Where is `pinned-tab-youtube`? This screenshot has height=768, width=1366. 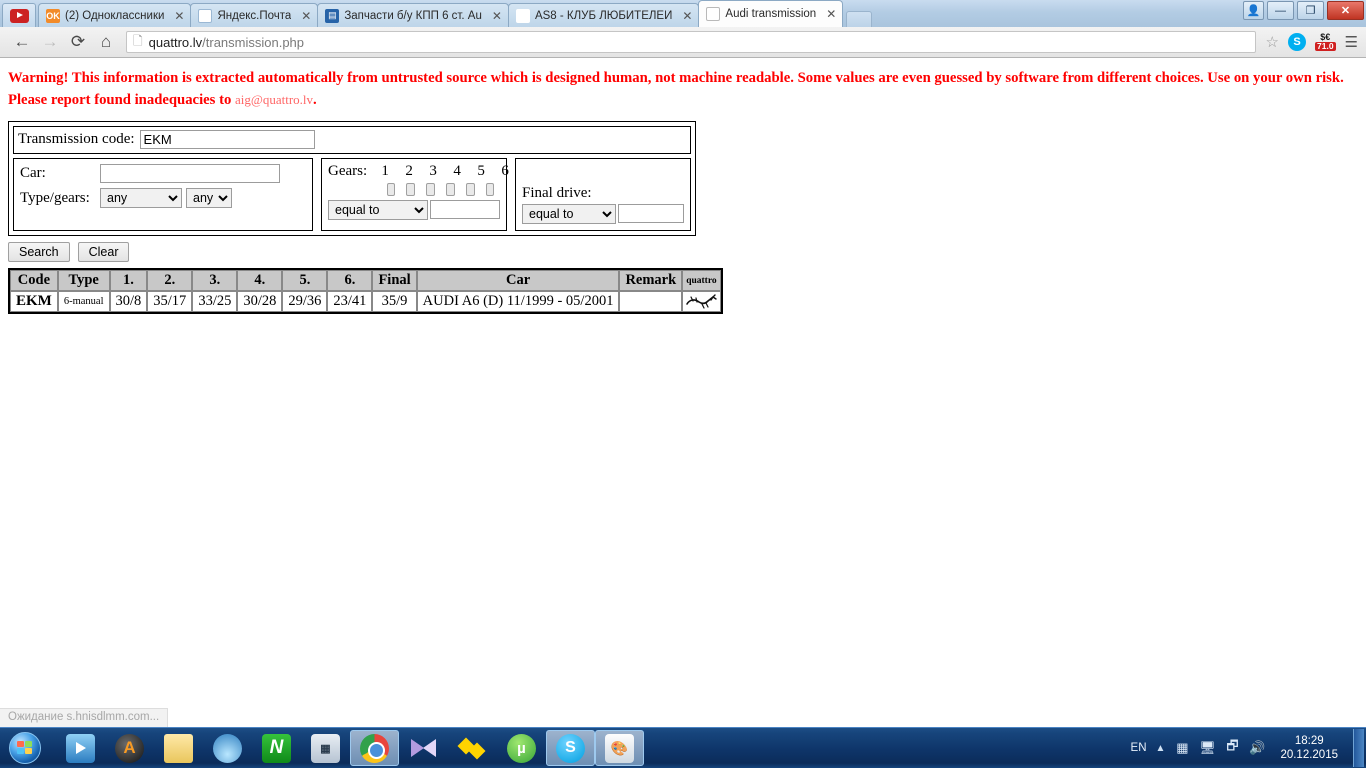
pinned-tab-youtube is located at coordinates (19, 15).